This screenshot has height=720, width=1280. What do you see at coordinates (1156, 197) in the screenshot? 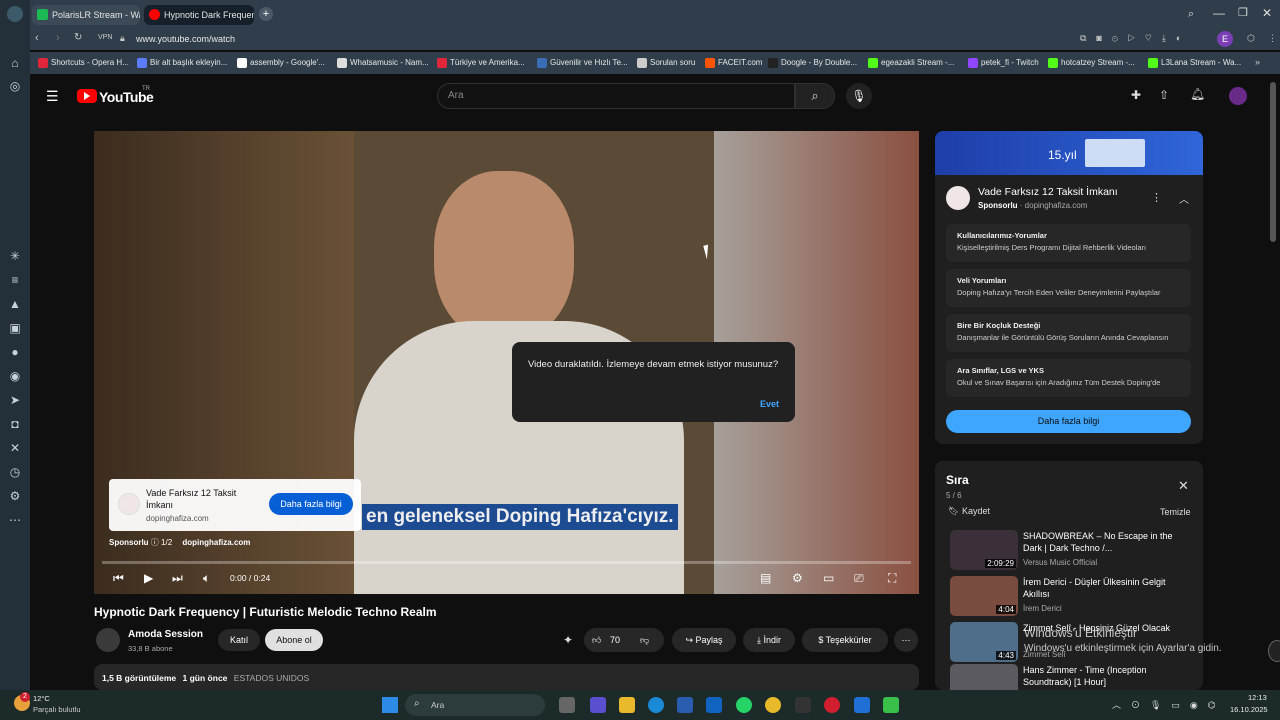
I see `sponsor-more-icon: ⋮` at bounding box center [1156, 197].